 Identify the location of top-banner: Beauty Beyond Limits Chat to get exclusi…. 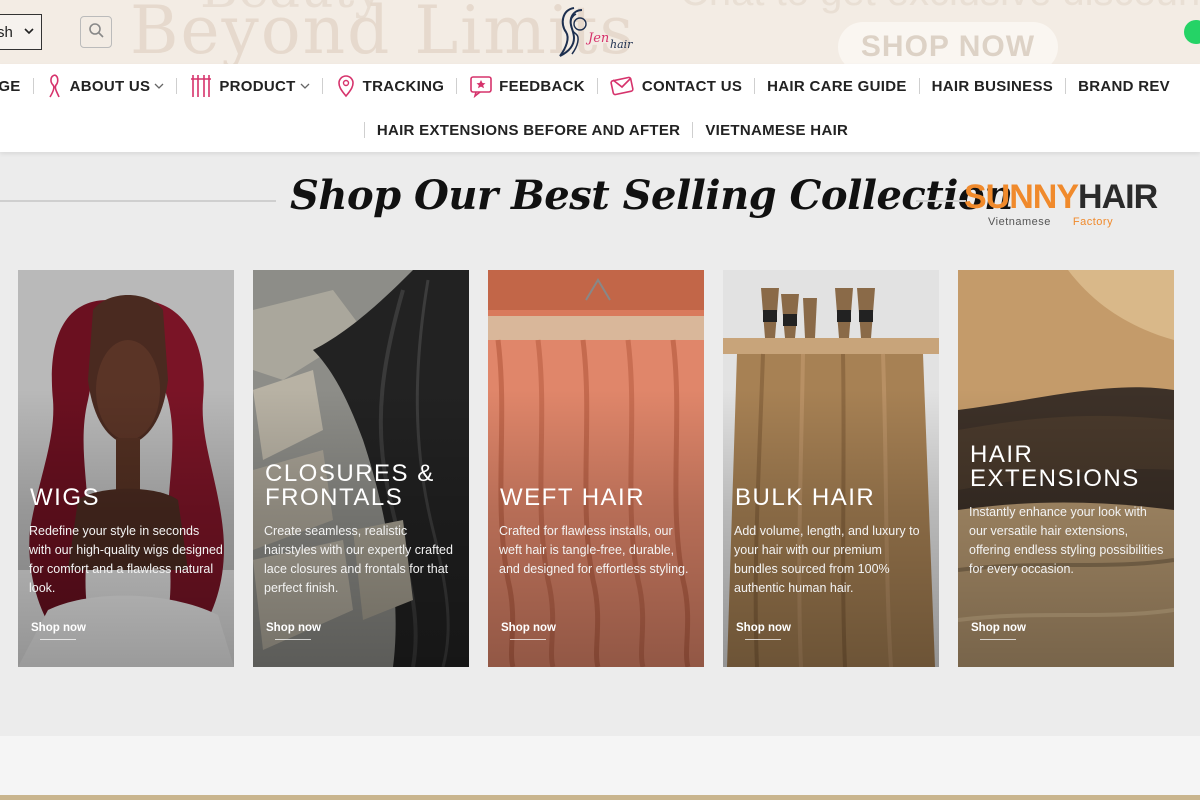
(600, 32).